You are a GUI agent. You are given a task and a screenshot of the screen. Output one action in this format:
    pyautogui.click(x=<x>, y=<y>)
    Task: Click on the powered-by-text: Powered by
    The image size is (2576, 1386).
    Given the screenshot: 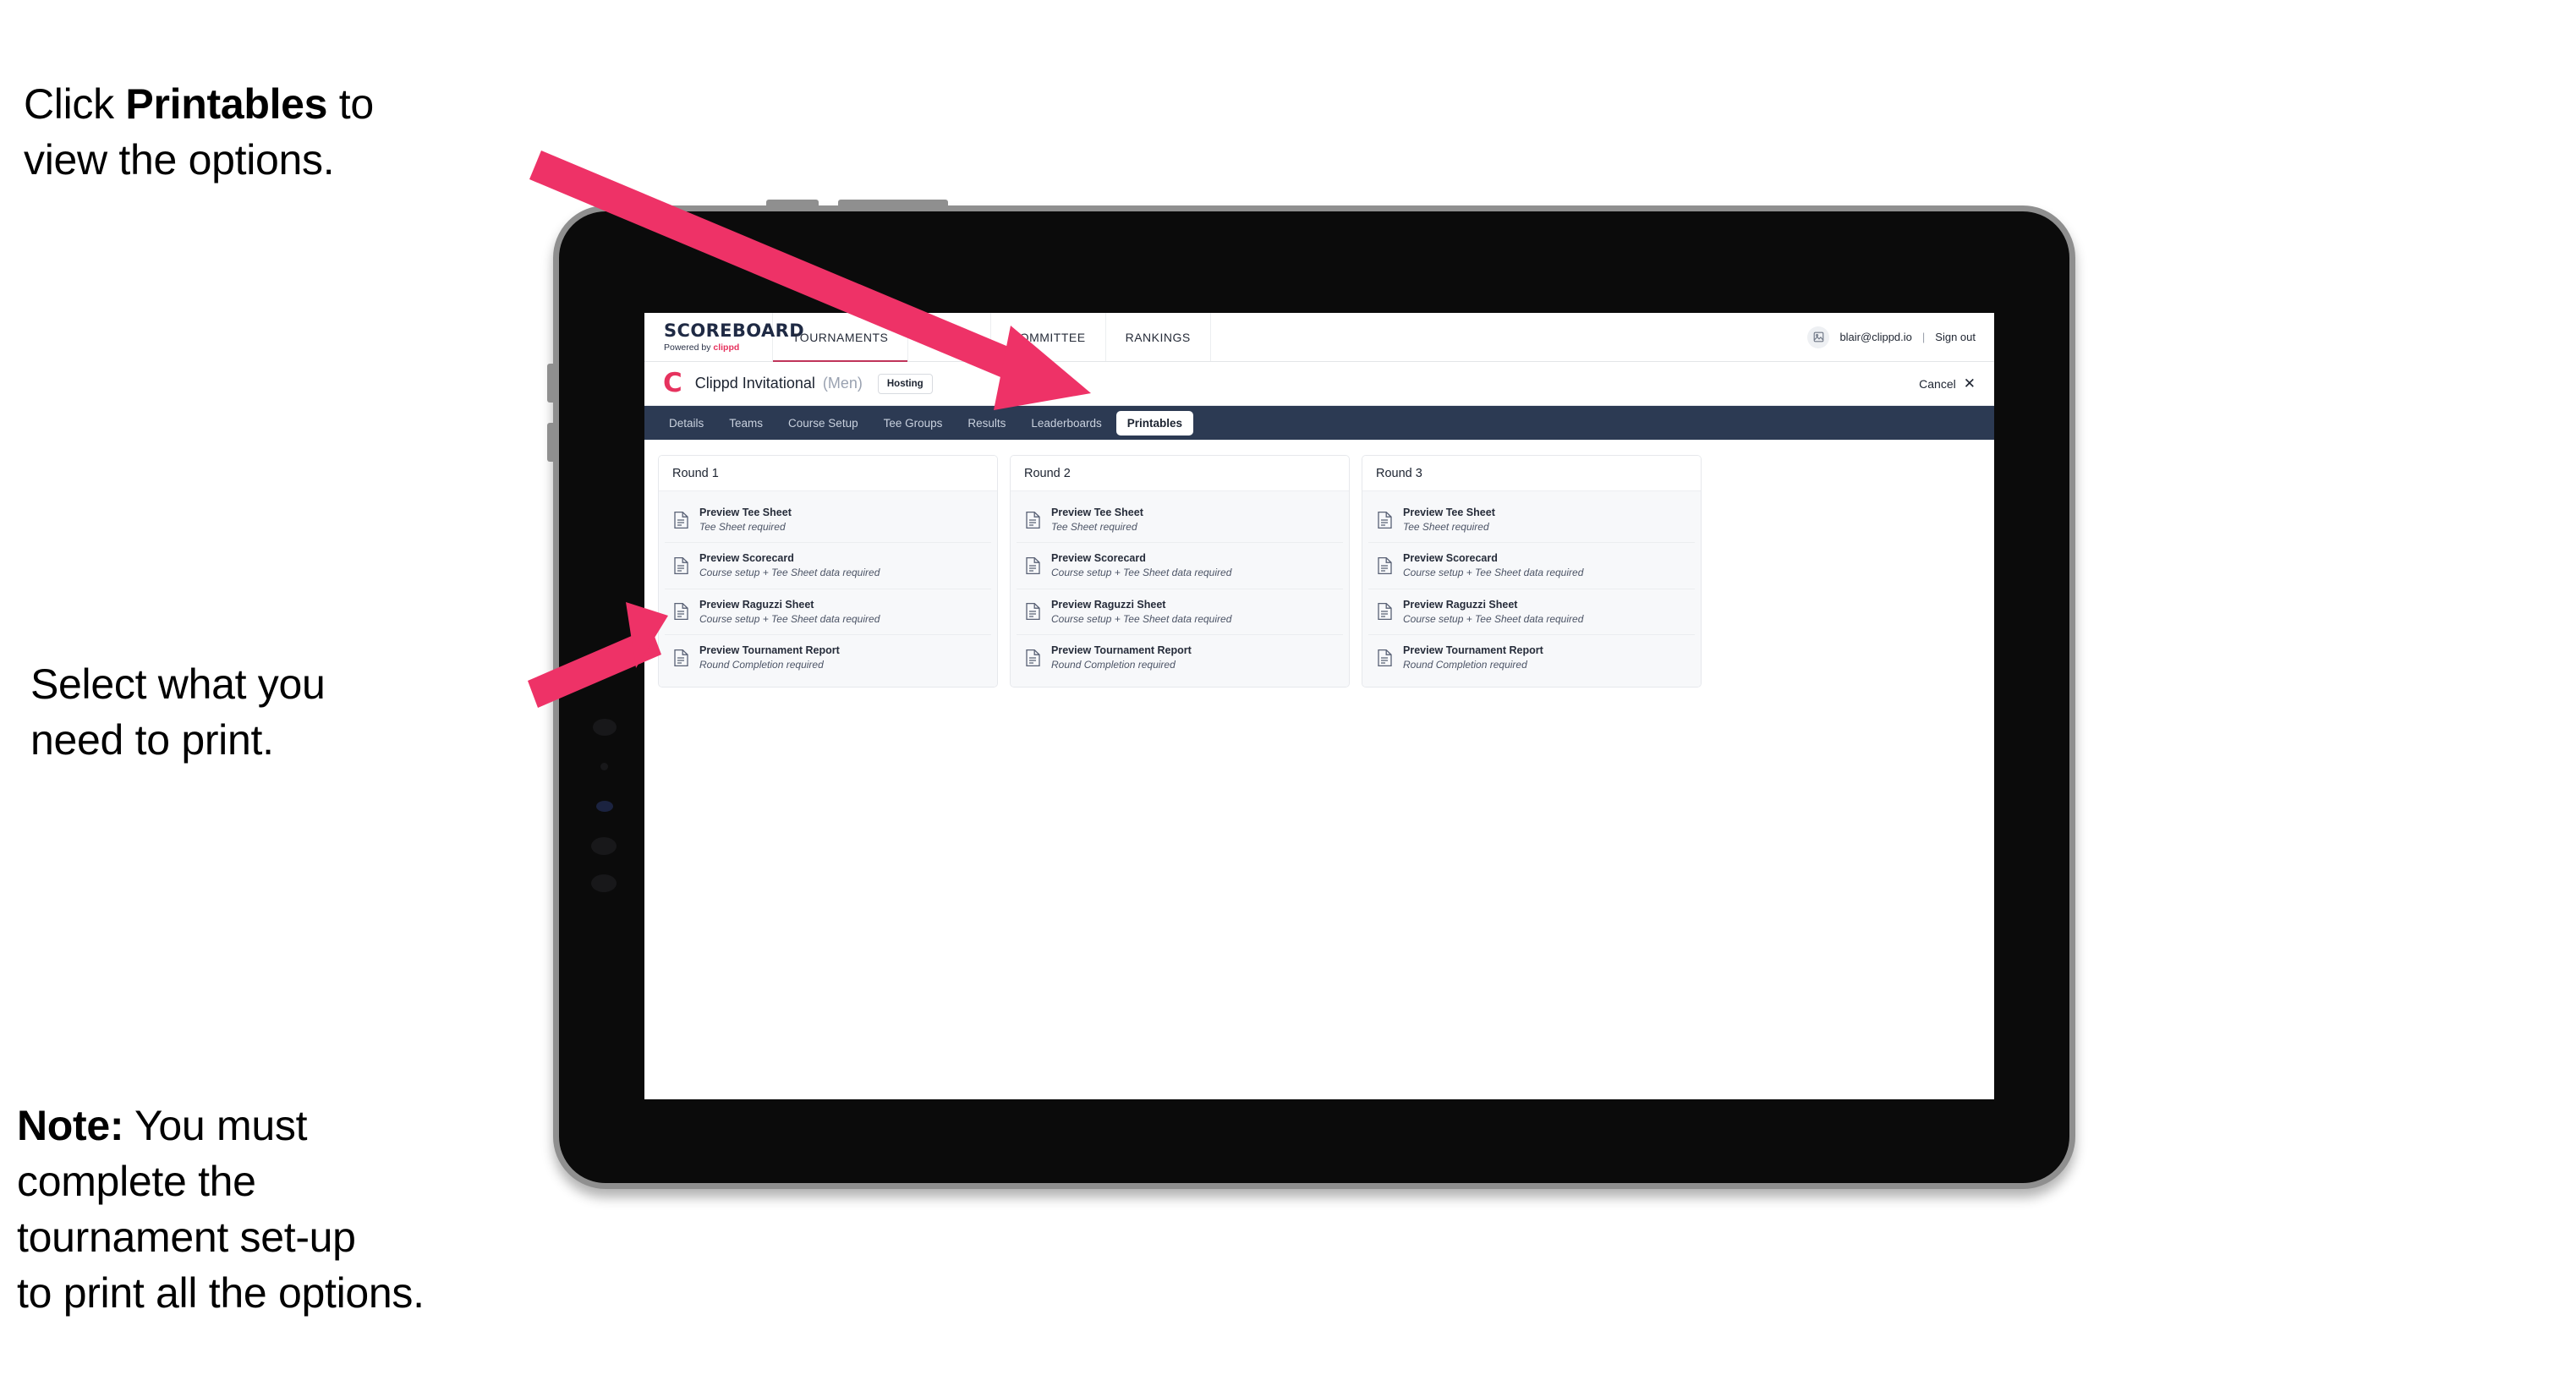 What is the action you would take?
    pyautogui.click(x=689, y=347)
    